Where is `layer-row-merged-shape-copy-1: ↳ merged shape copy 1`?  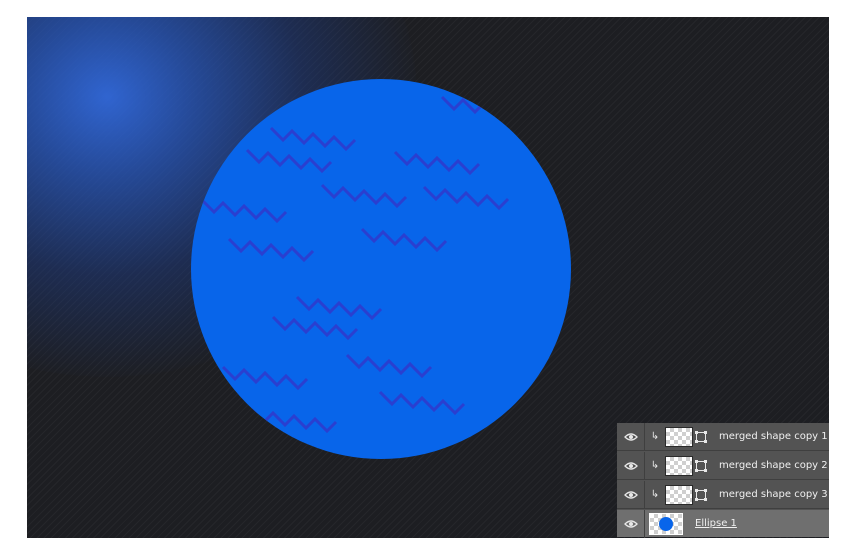
layer-row-merged-shape-copy-1: ↳ merged shape copy 1 is located at coordinates (723, 436).